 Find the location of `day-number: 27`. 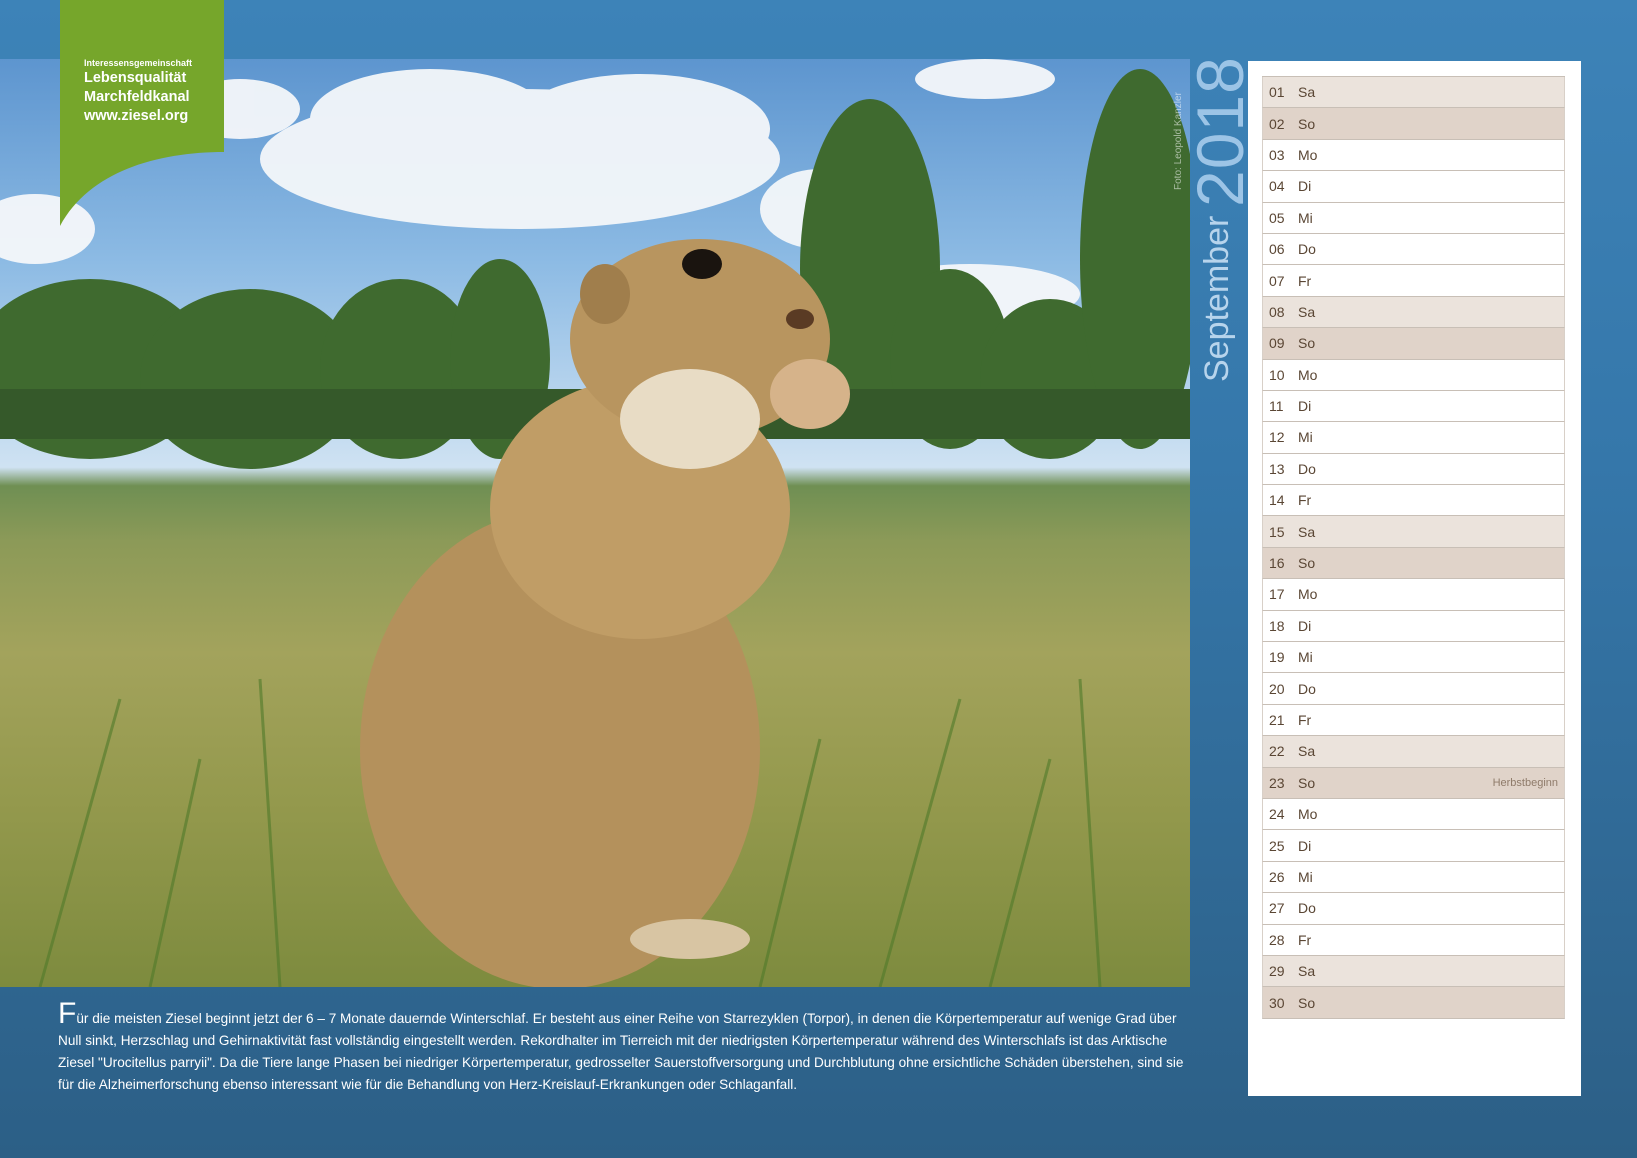

day-number: 27 is located at coordinates (1277, 908).